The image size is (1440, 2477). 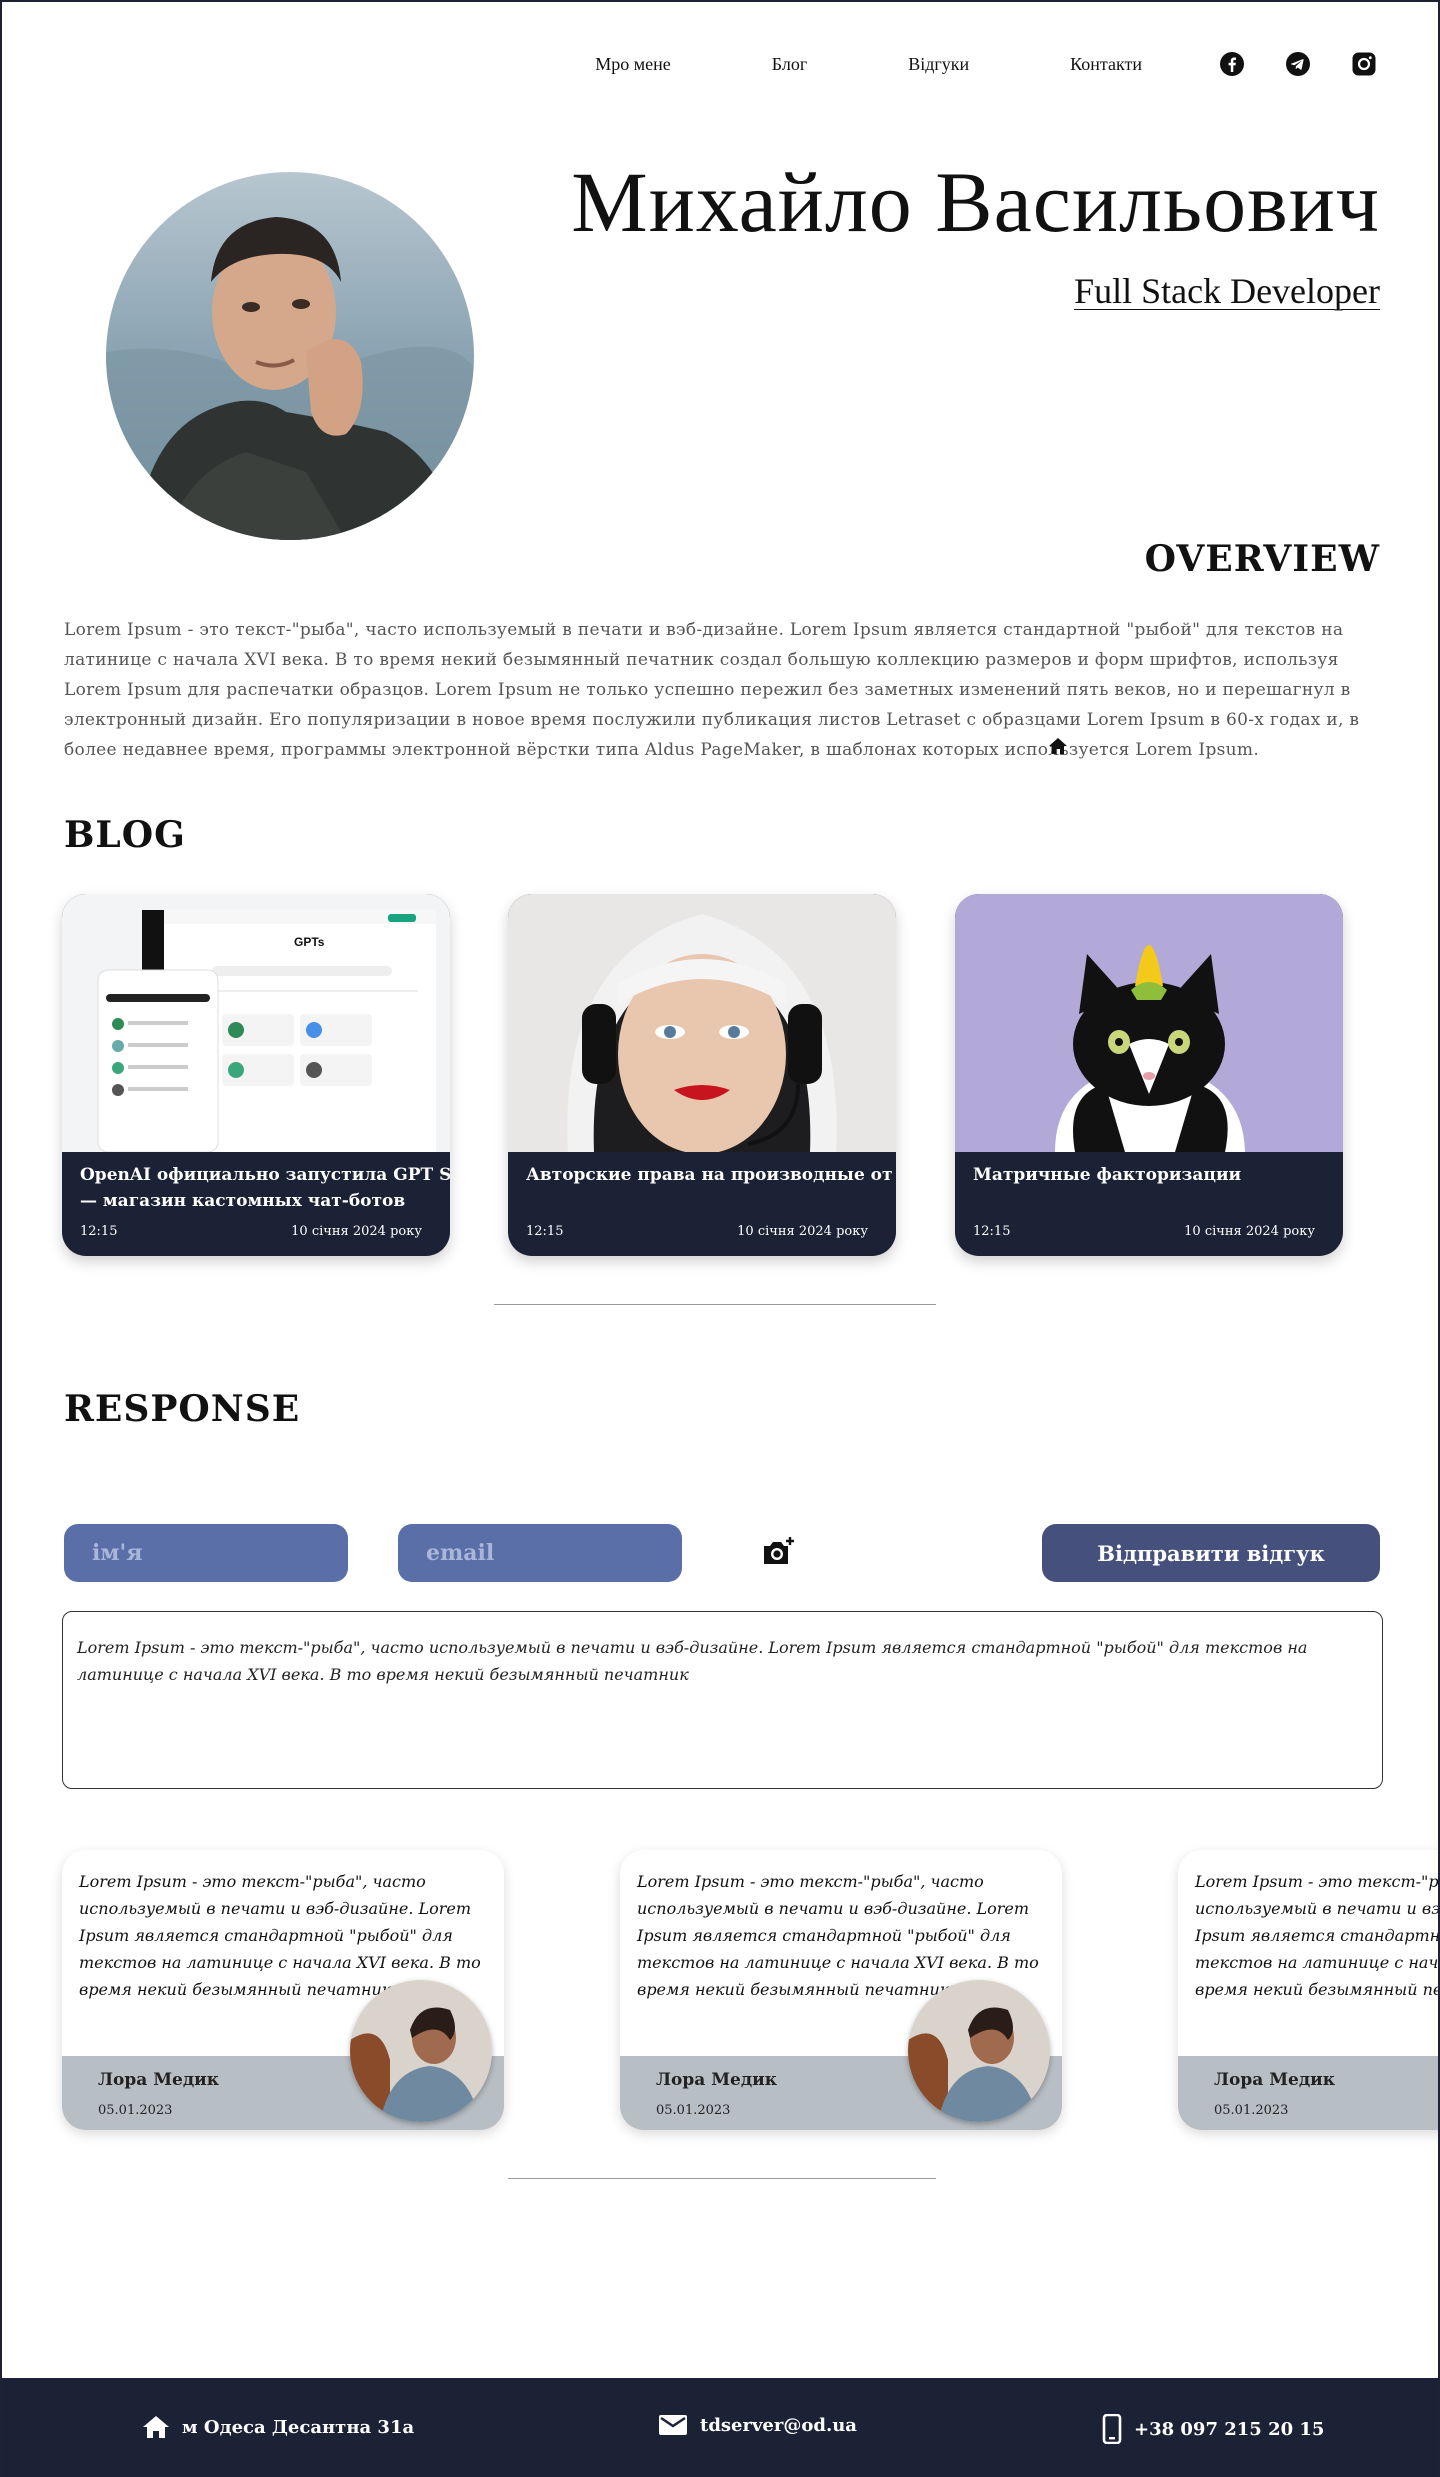 What do you see at coordinates (988, 64) in the screenshot?
I see `top-nav: Мро мене Блог Відгуки Контакти` at bounding box center [988, 64].